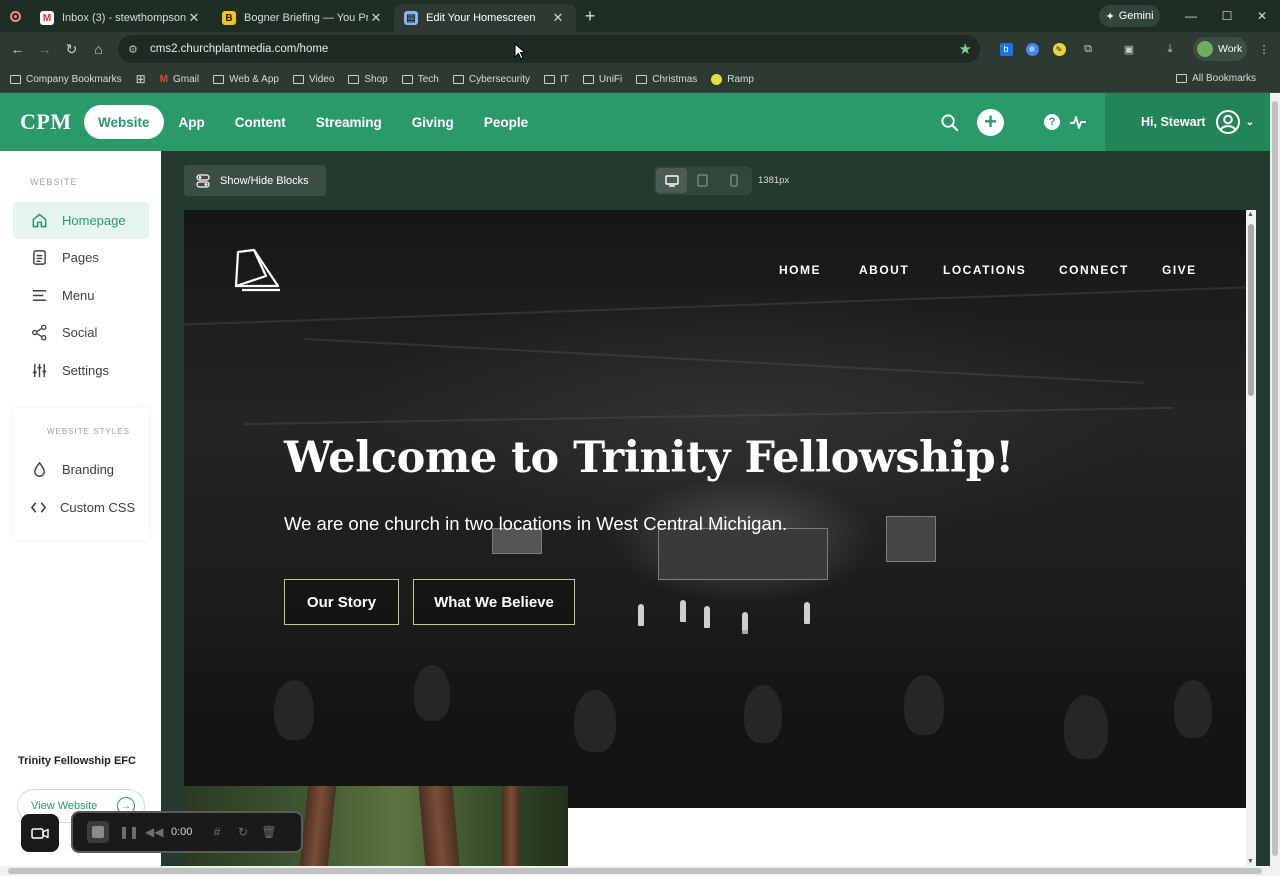  Describe the element at coordinates (1191, 16) in the screenshot. I see `minimize-button: —` at that location.